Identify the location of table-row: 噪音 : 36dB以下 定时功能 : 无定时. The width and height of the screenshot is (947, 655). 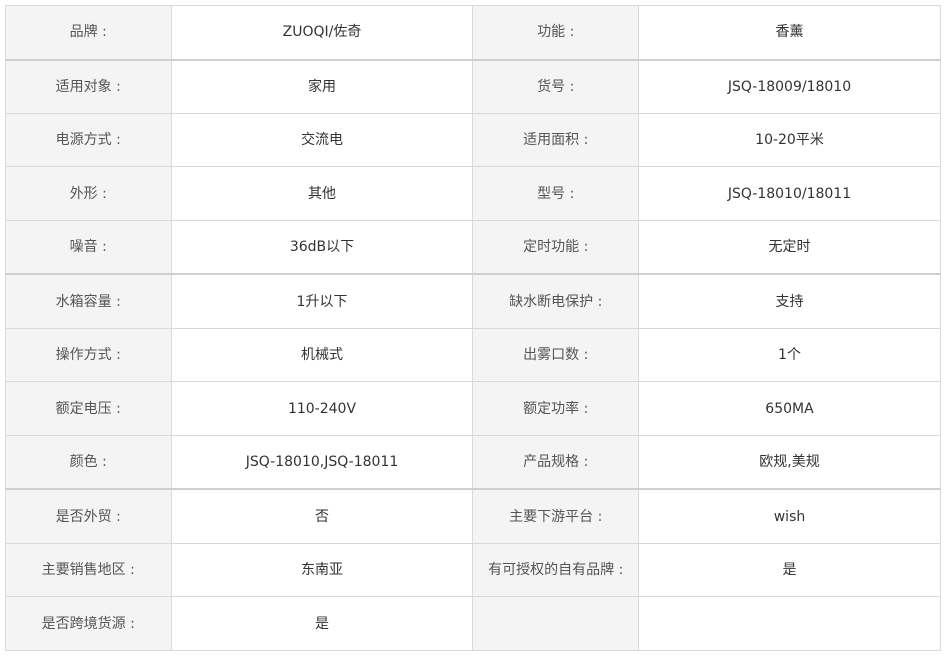
(473, 247).